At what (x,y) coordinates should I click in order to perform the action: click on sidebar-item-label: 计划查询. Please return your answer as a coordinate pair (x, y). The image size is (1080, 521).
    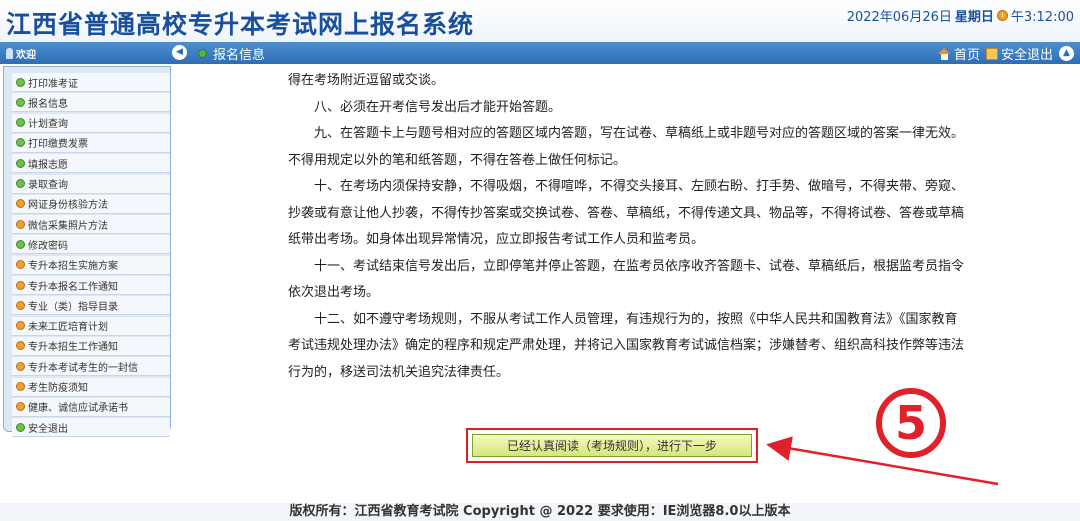
    Looking at the image, I should click on (48, 125).